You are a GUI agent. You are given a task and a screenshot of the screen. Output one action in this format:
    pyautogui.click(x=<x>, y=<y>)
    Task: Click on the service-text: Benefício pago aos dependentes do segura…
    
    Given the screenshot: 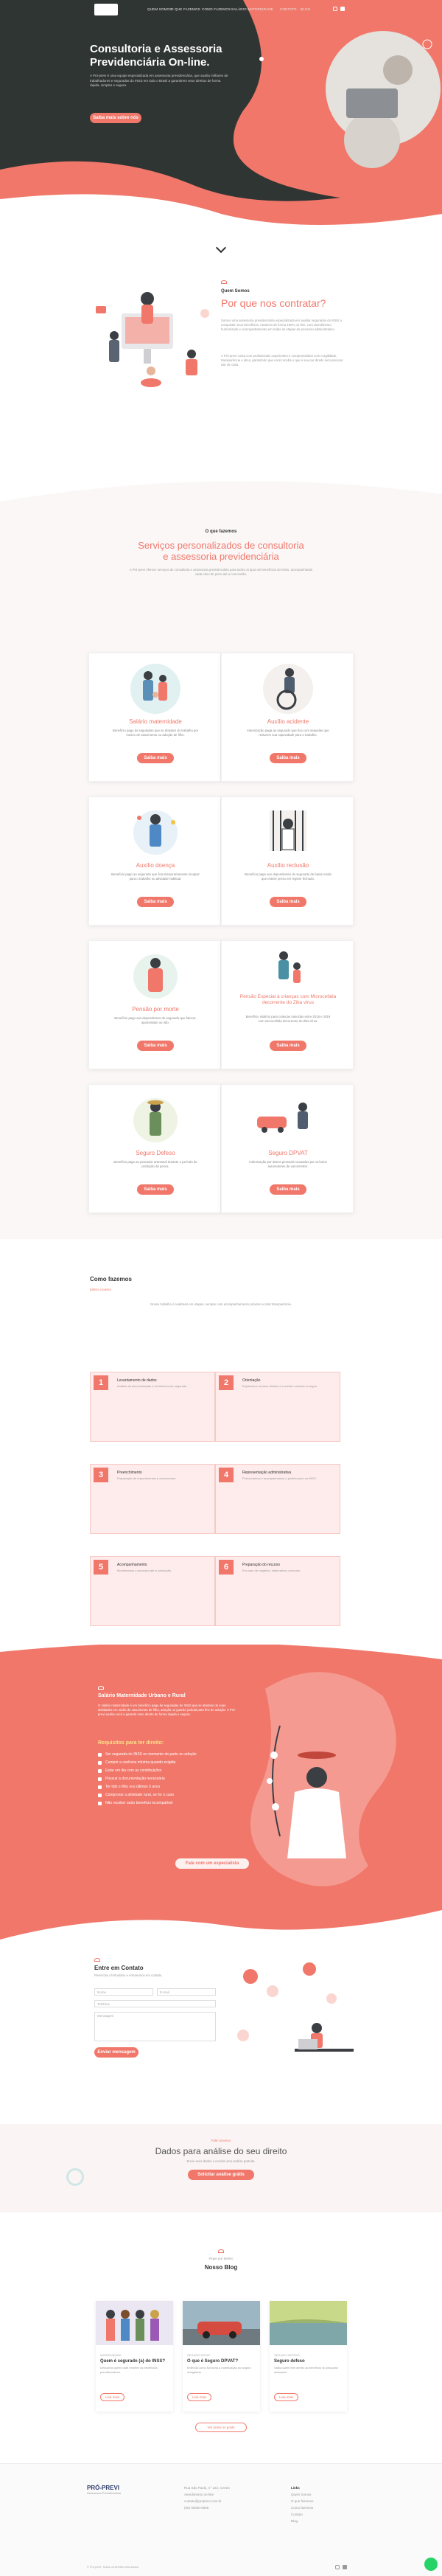 What is the action you would take?
    pyautogui.click(x=288, y=876)
    